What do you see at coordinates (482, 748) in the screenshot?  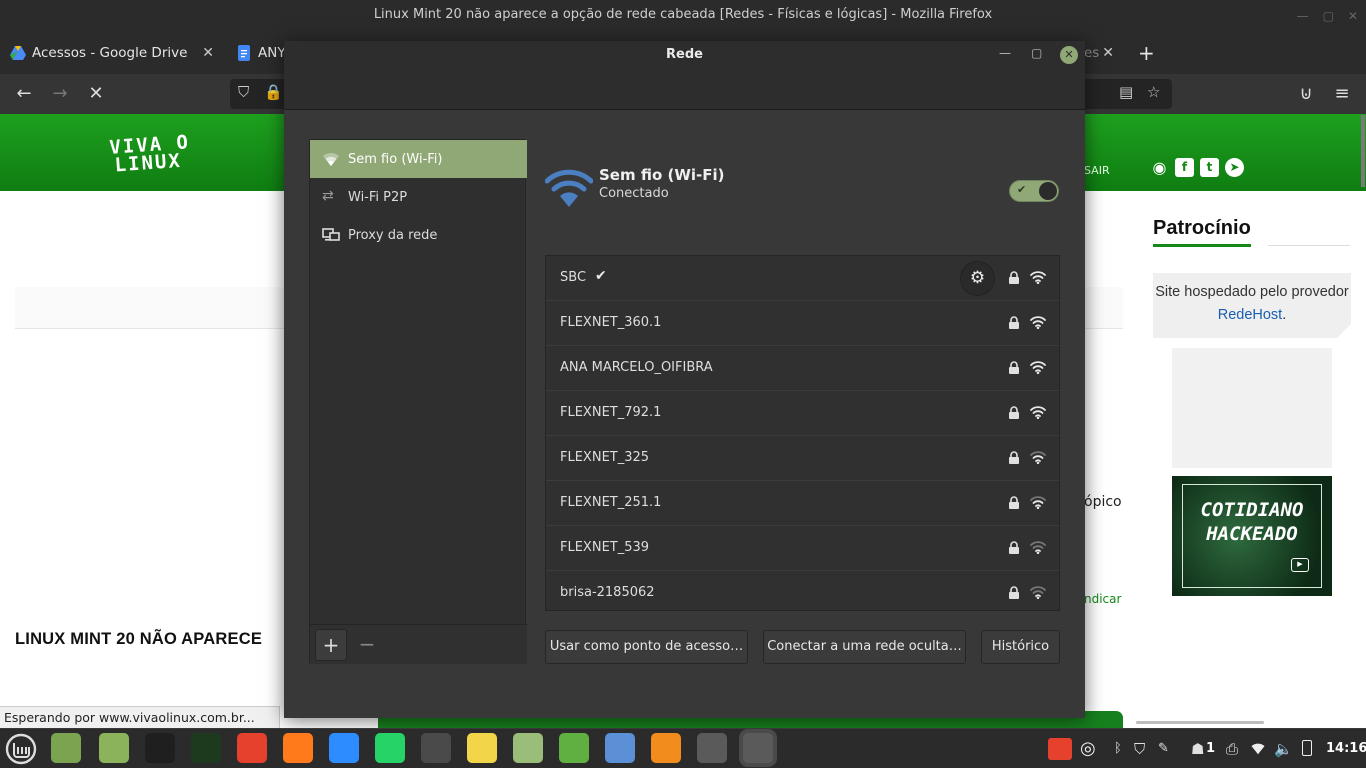 I see `sticky-notes-icon` at bounding box center [482, 748].